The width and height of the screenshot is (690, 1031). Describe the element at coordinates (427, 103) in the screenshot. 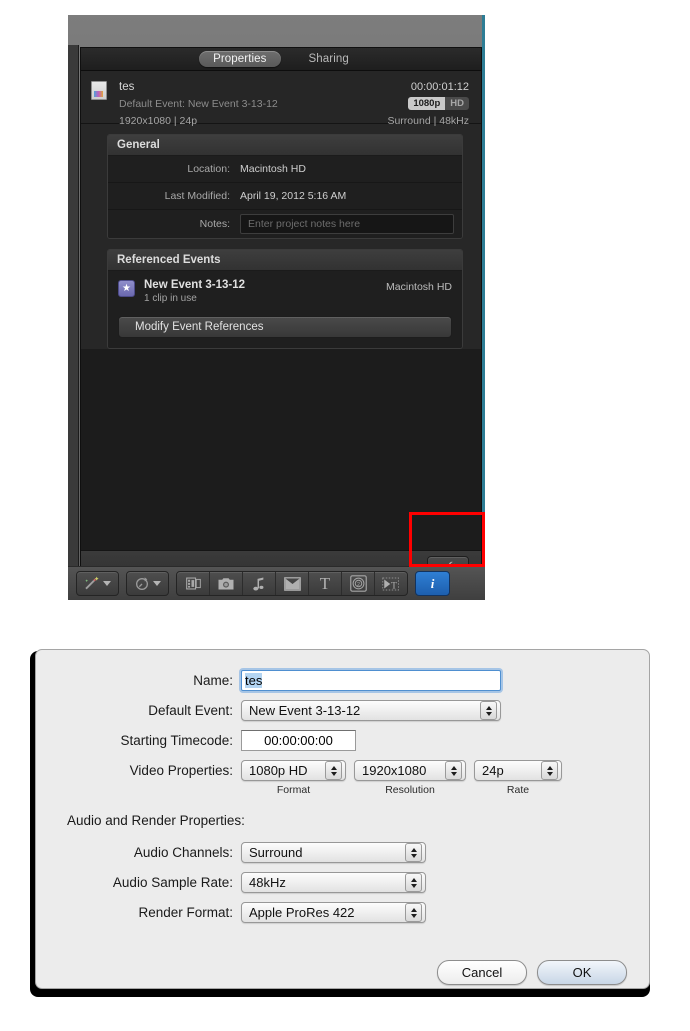

I see `badge-resolution: 1080p` at that location.